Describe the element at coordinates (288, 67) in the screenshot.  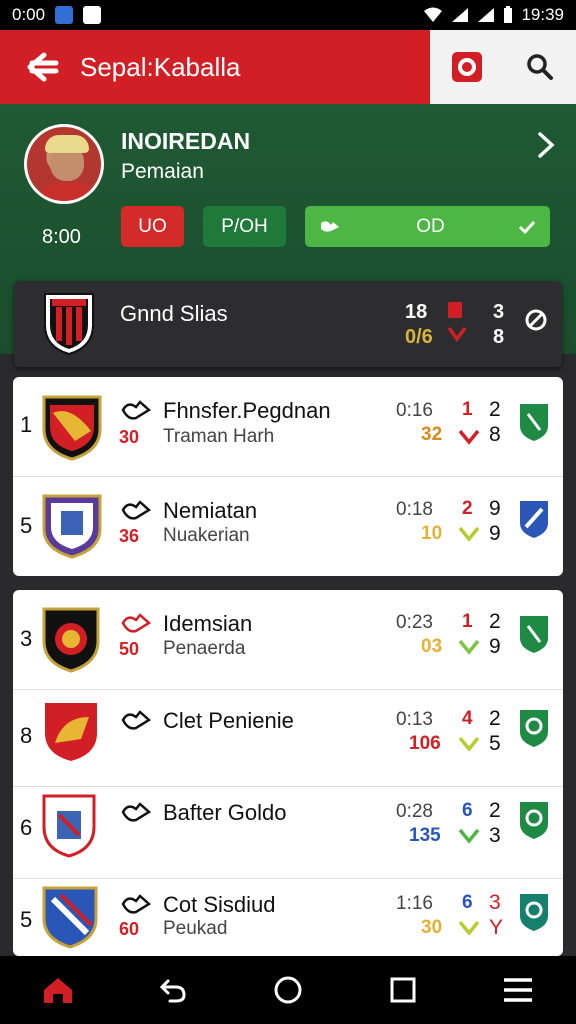
I see `app-bar: Sepal:Kaballa` at that location.